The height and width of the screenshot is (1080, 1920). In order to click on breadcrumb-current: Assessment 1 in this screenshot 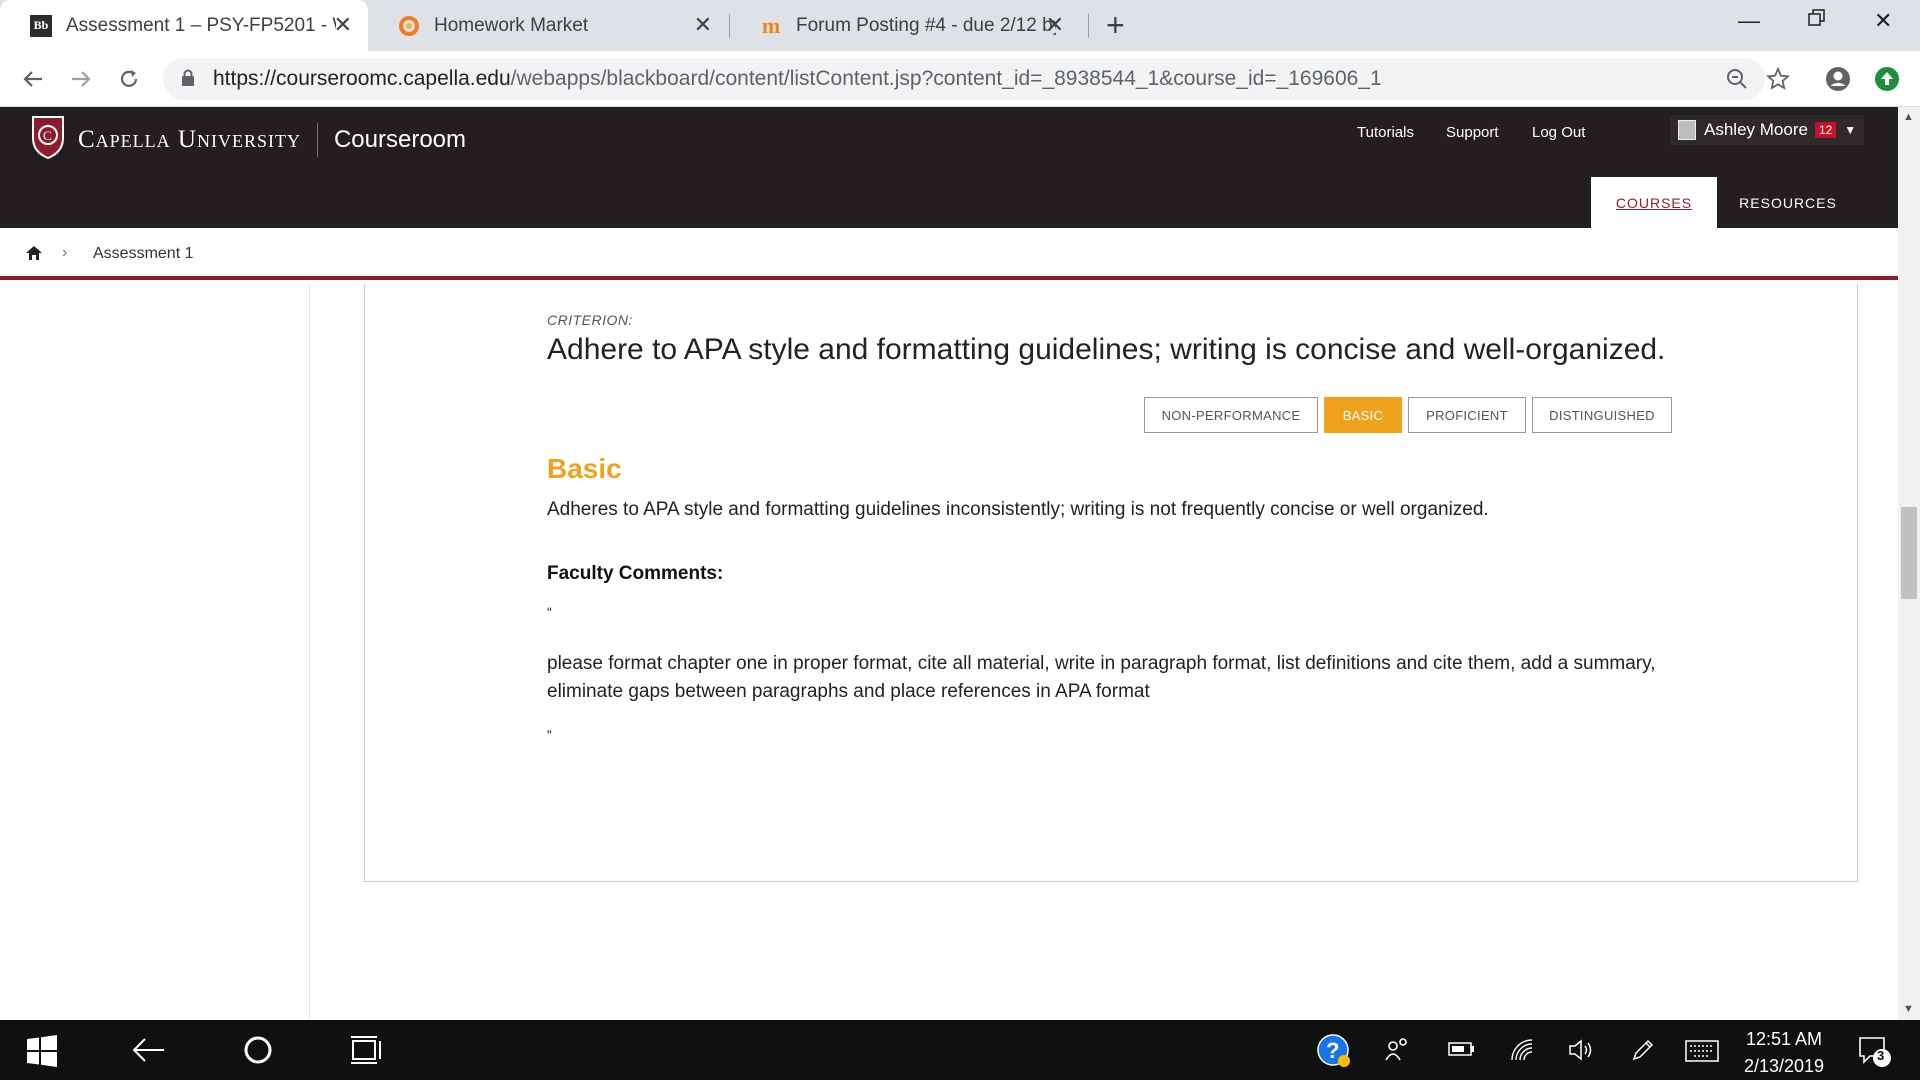, I will do `click(143, 253)`.